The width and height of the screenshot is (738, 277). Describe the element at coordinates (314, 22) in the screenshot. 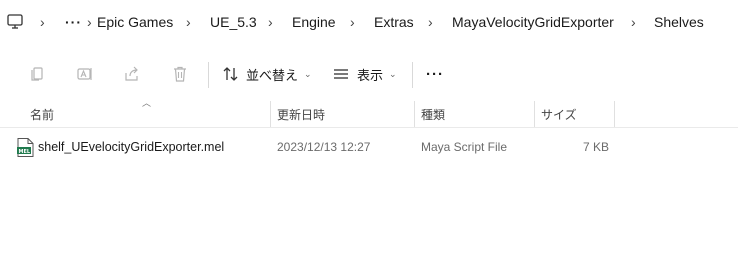

I see `breadcrumb-item-engine: Engine` at that location.